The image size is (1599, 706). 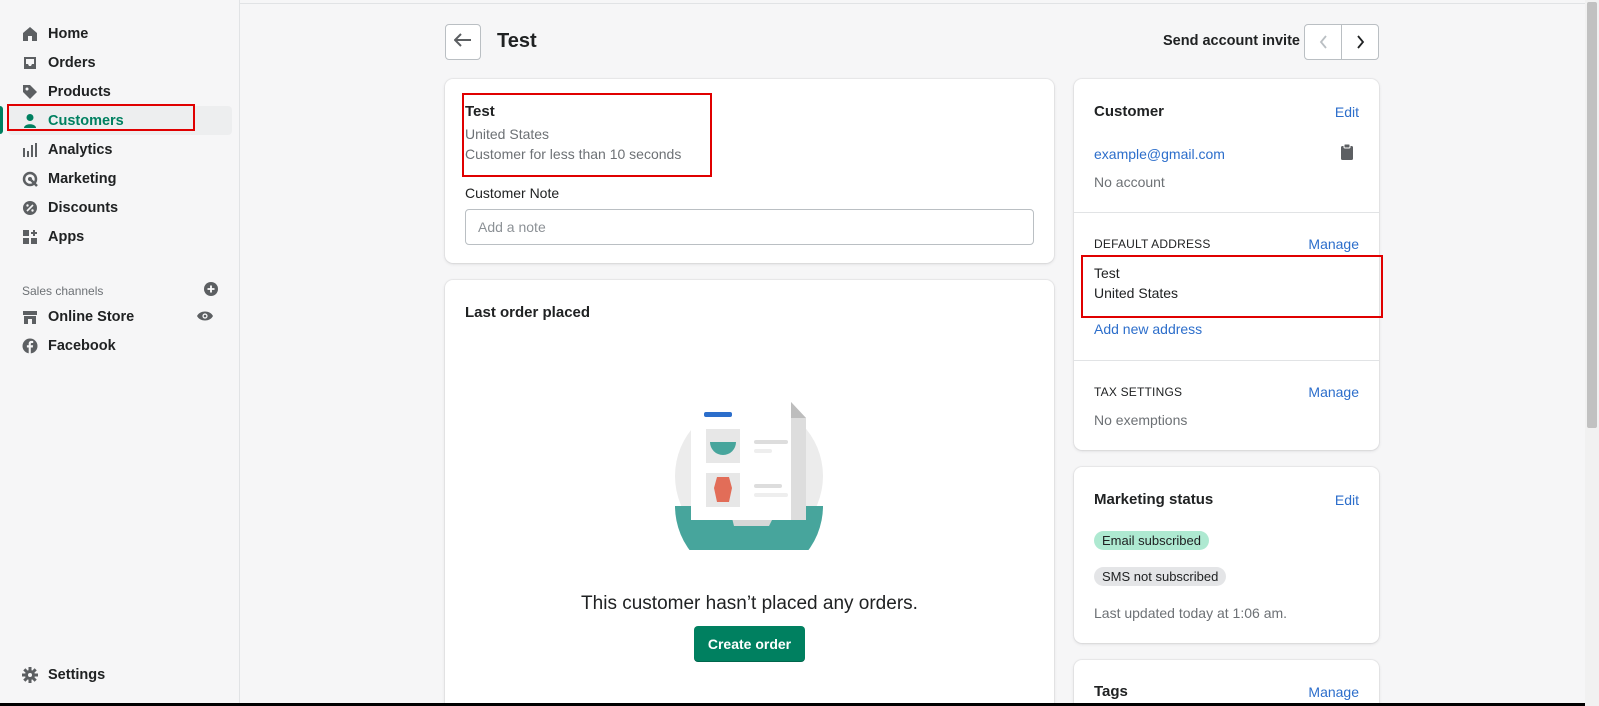 What do you see at coordinates (1129, 111) in the screenshot?
I see `contact-card-title: Customer` at bounding box center [1129, 111].